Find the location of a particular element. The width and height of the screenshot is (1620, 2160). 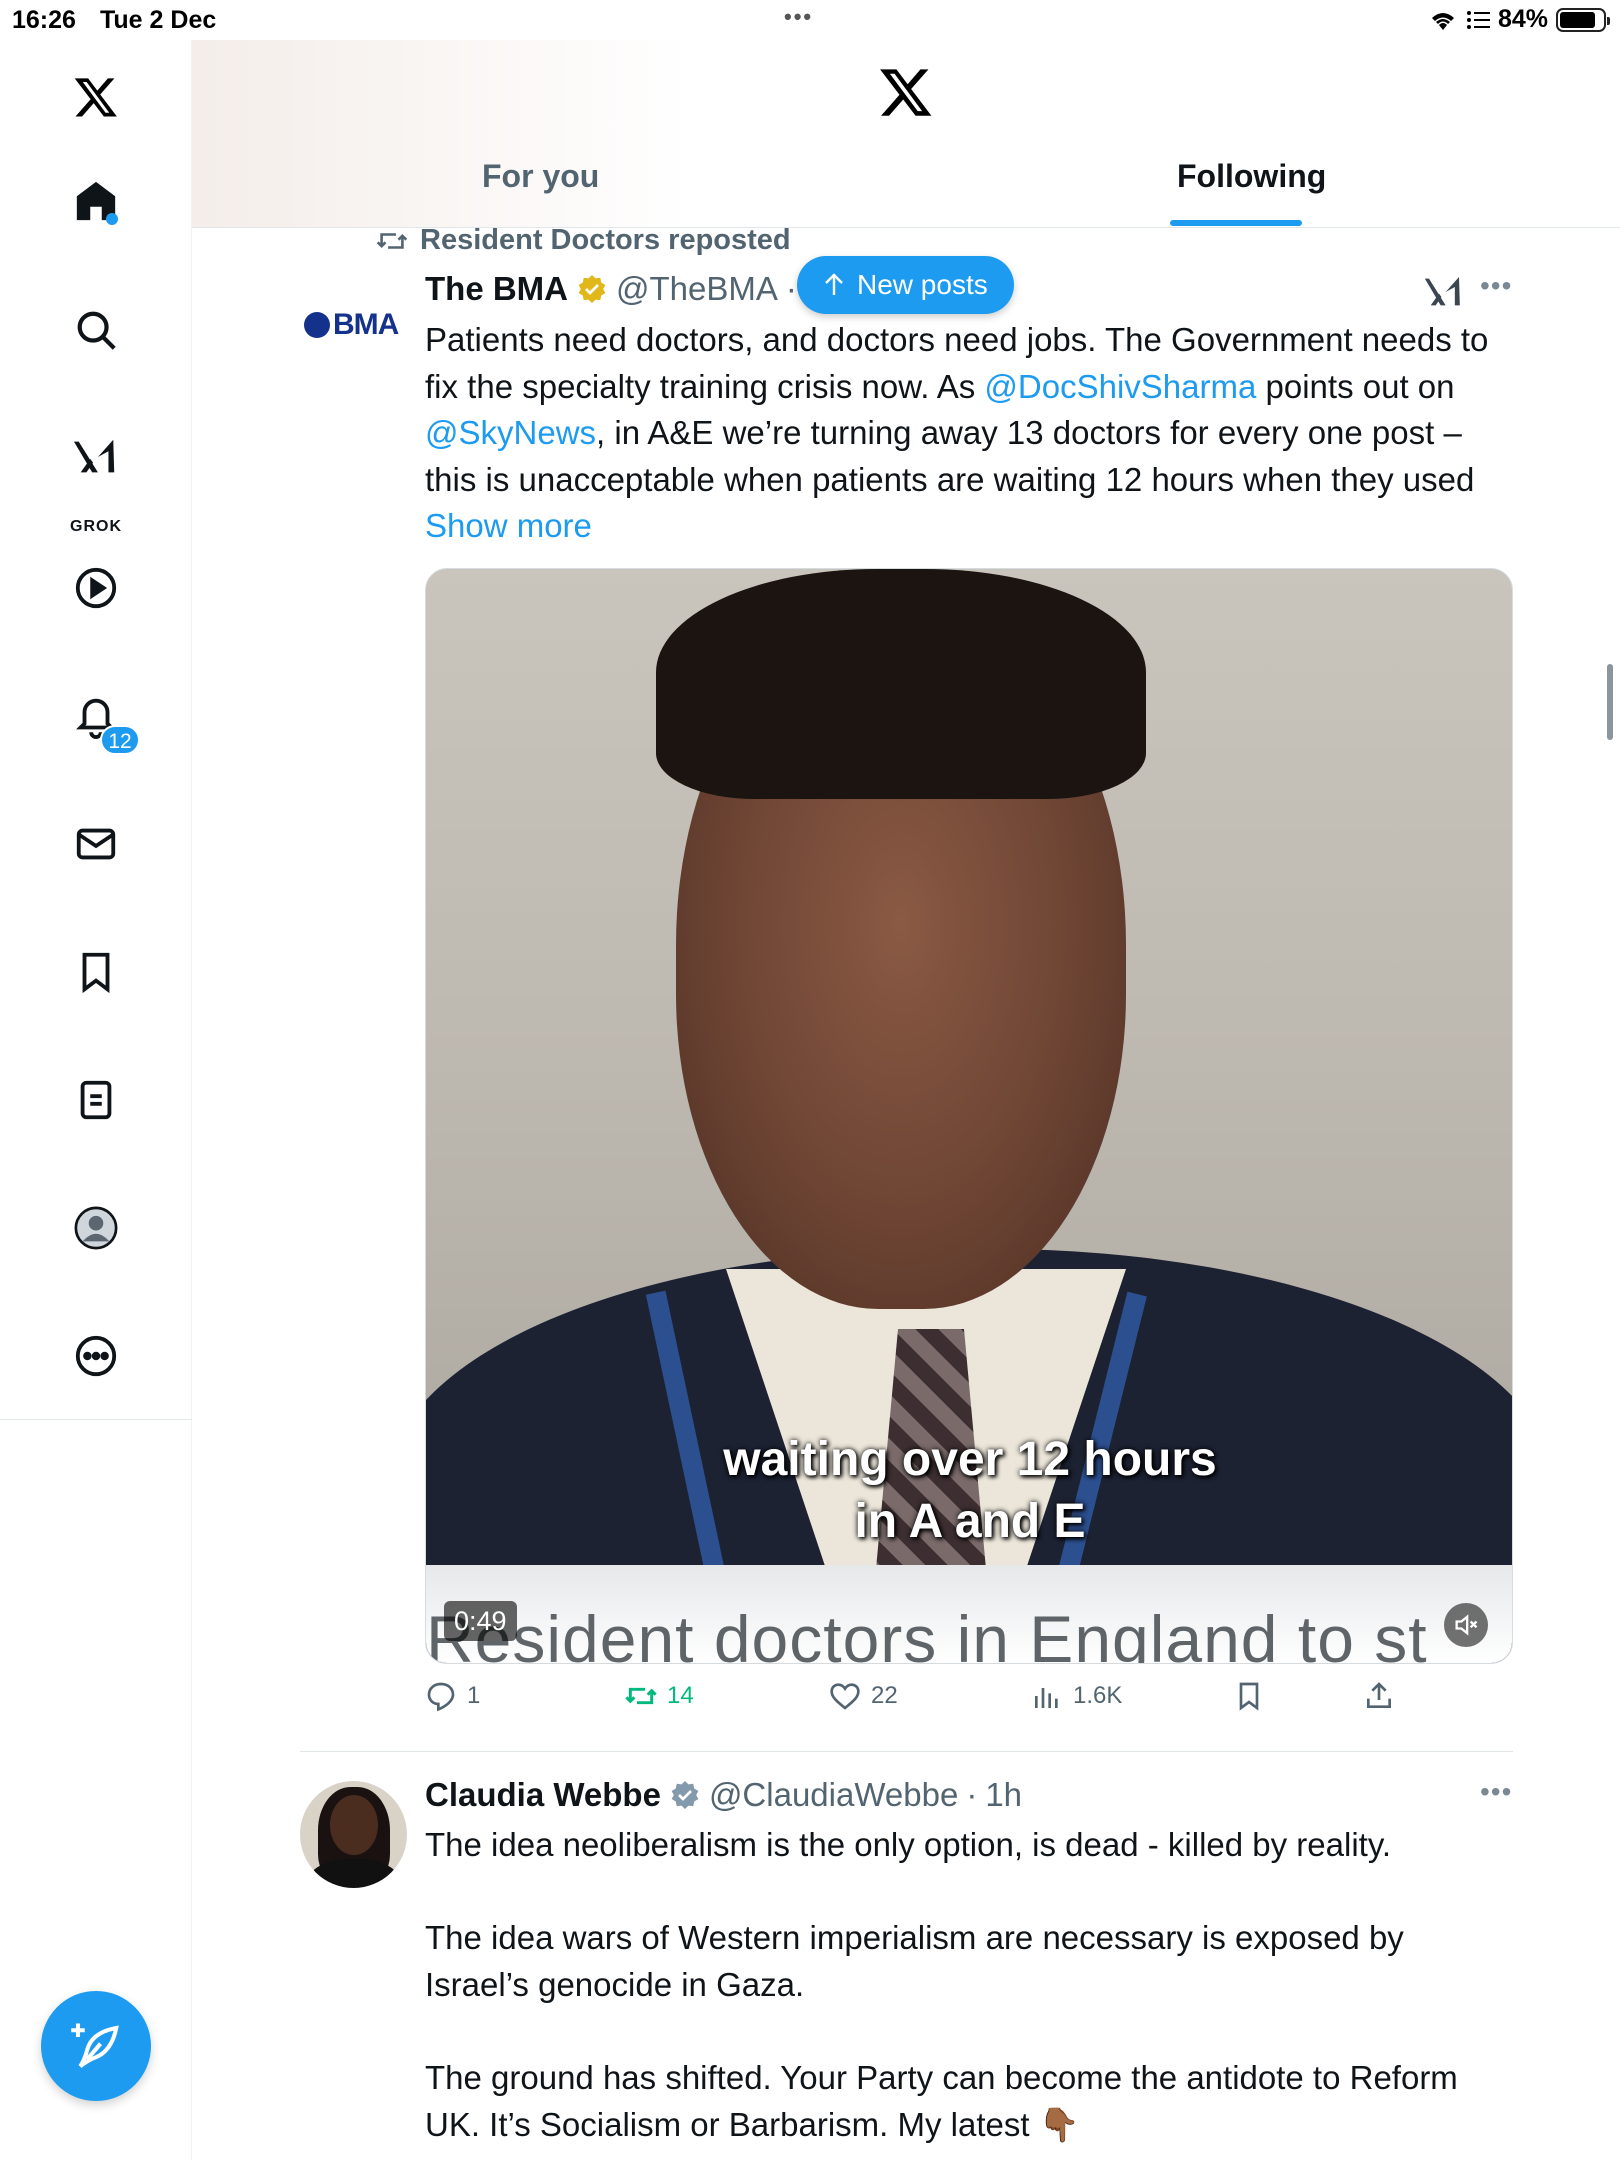

news-ticker-text: Resident doctors in England to st is located at coordinates (927, 1633).